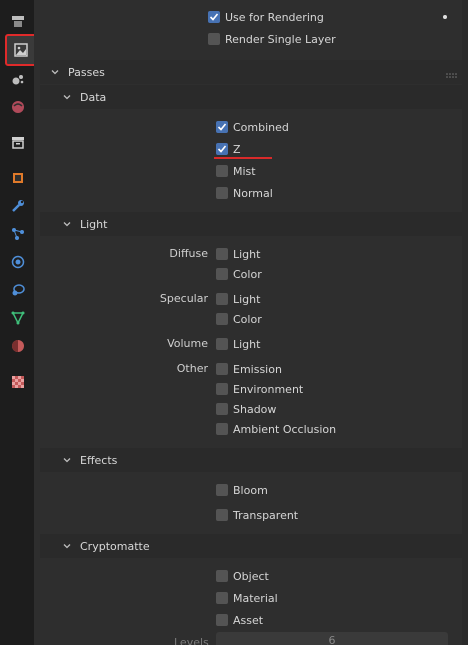  Describe the element at coordinates (191, 640) in the screenshot. I see `levels-label: Levels` at that location.